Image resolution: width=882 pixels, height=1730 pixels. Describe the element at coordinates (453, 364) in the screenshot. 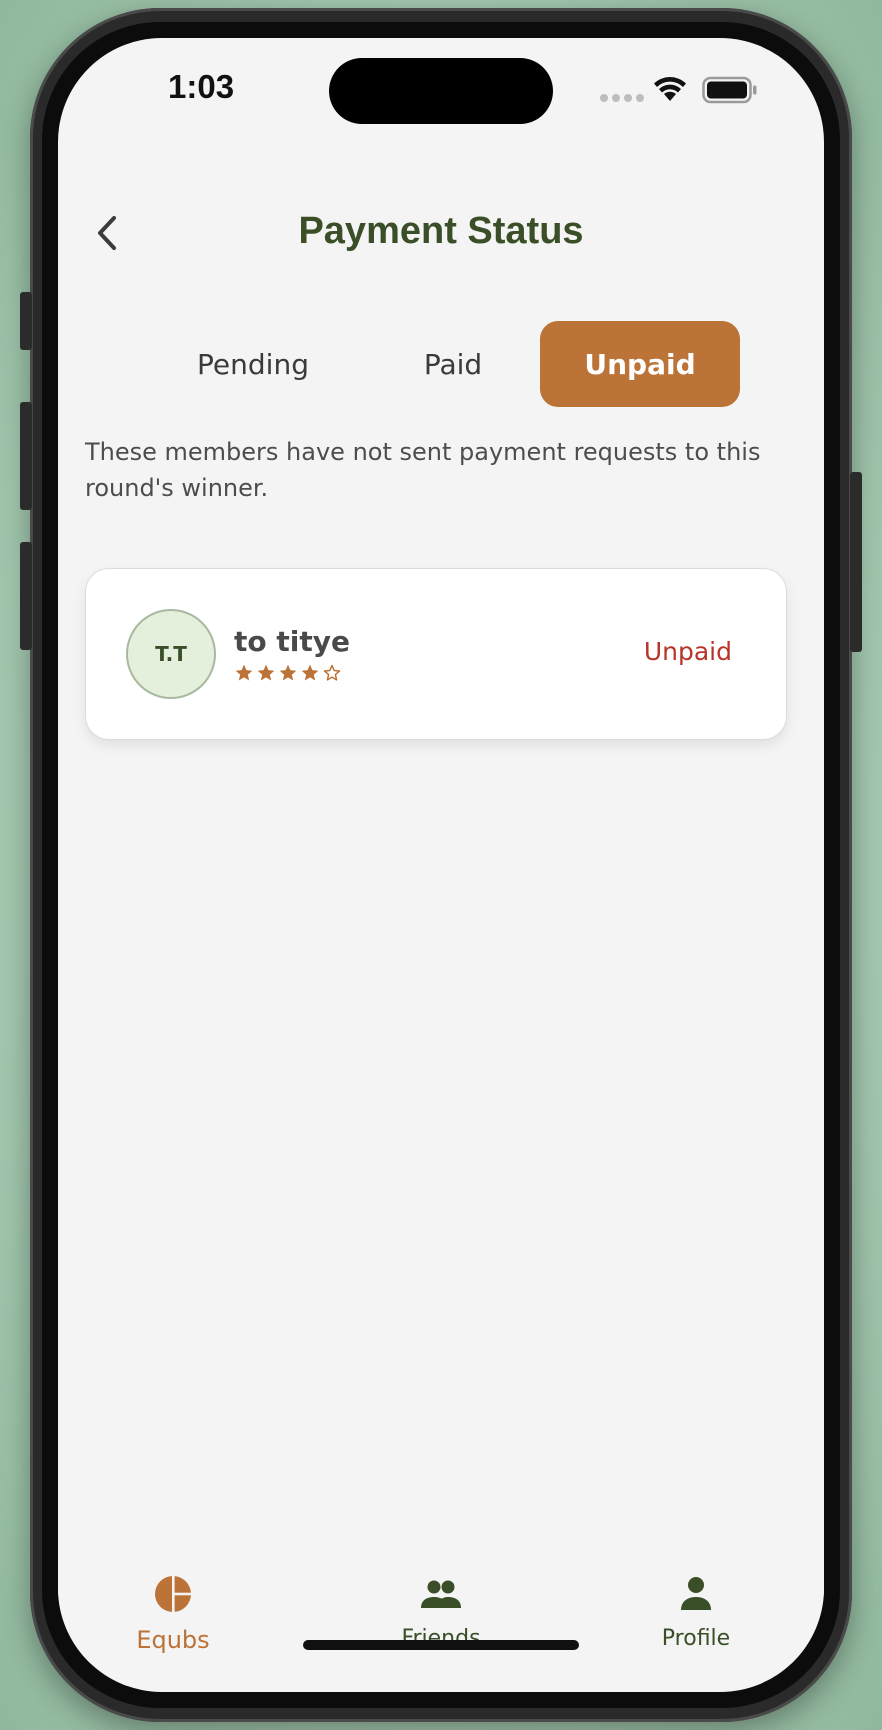

I see `tab-paid: Paid` at that location.